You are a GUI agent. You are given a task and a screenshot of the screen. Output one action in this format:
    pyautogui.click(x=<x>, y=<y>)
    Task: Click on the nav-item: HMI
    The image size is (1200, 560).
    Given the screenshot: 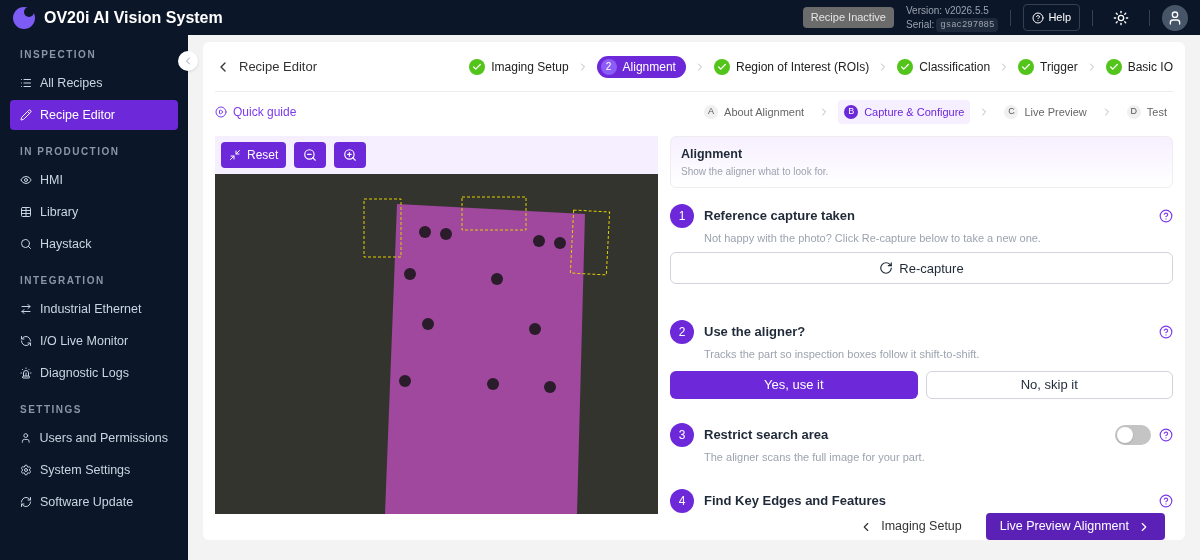 What is the action you would take?
    pyautogui.click(x=94, y=180)
    